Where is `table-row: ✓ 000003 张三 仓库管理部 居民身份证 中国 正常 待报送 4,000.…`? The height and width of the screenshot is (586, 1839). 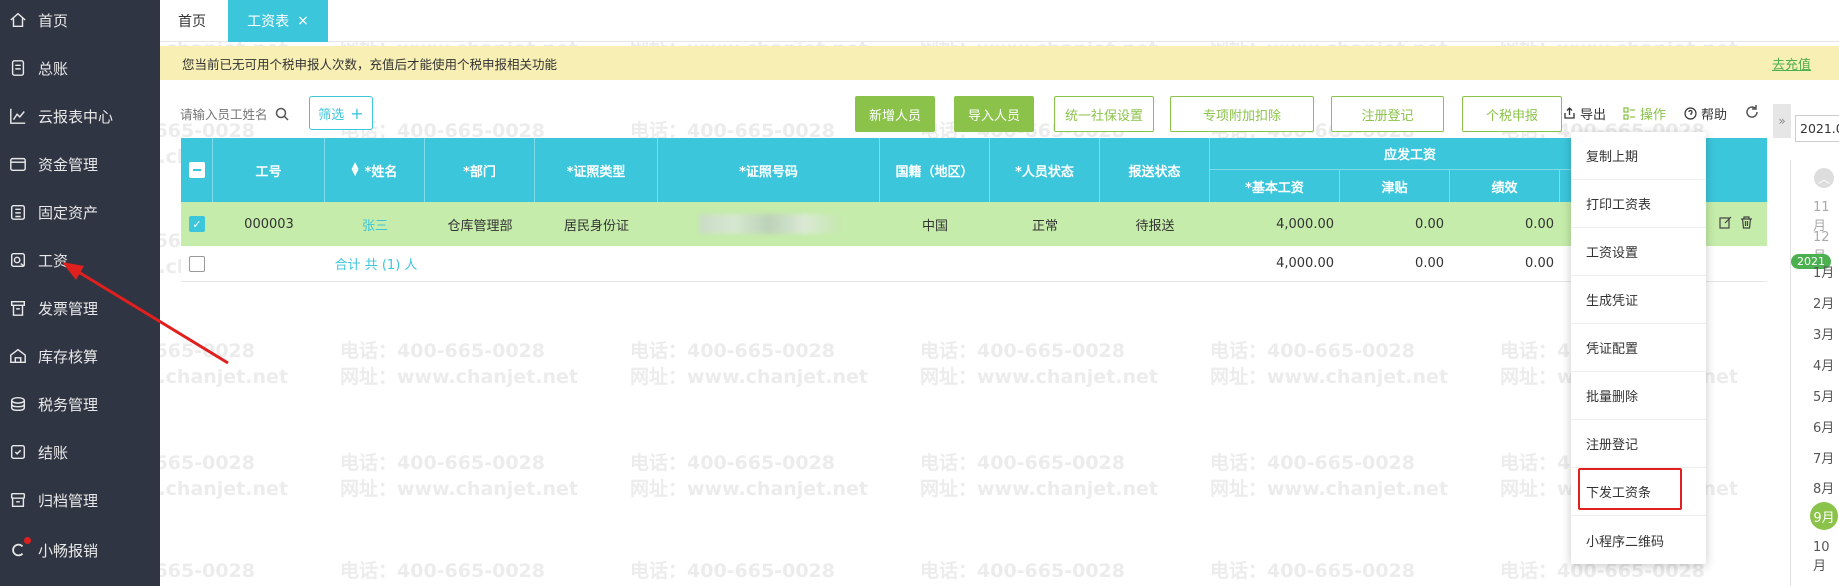
table-row: ✓ 000003 张三 仓库管理部 居民身份证 中国 正常 待报送 4,000.… is located at coordinates (974, 224).